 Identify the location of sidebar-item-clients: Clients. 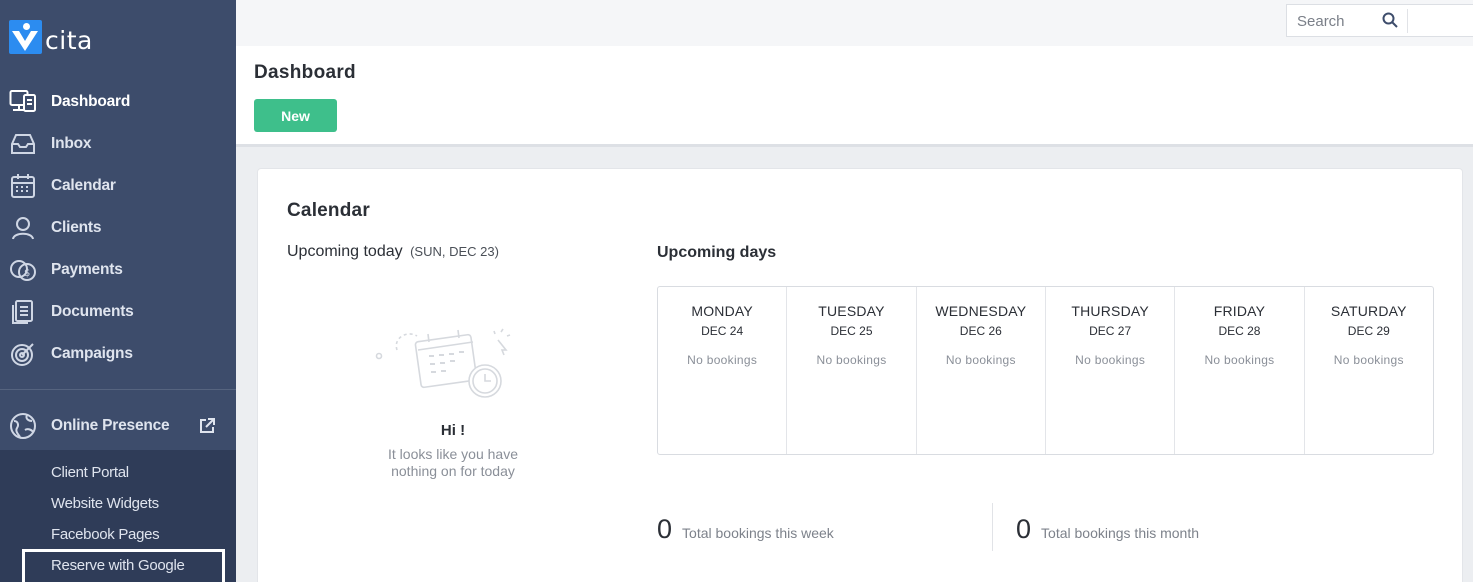
(118, 228).